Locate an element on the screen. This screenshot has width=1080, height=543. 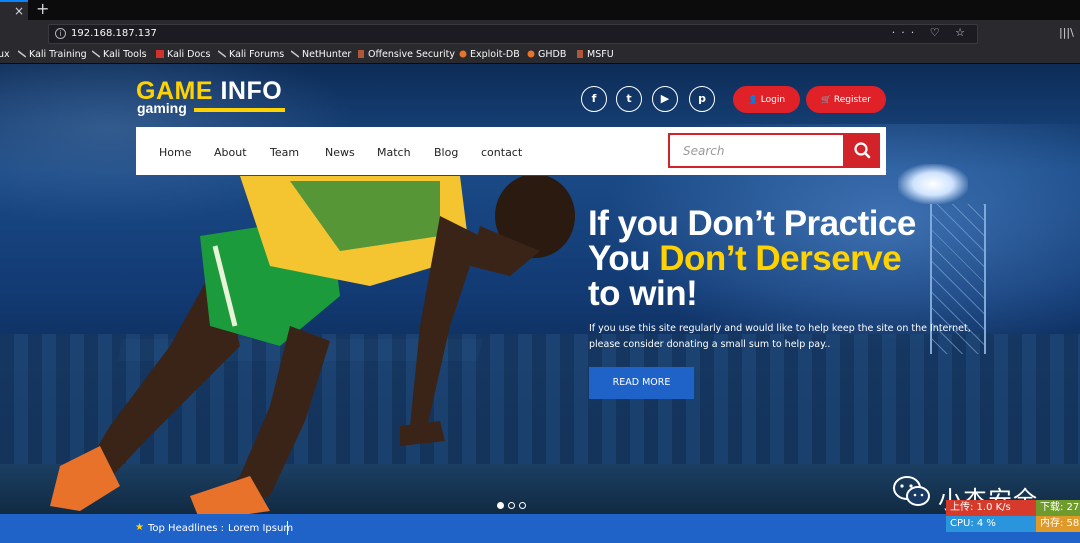
bookmark-label: ux is located at coordinates (5, 54).